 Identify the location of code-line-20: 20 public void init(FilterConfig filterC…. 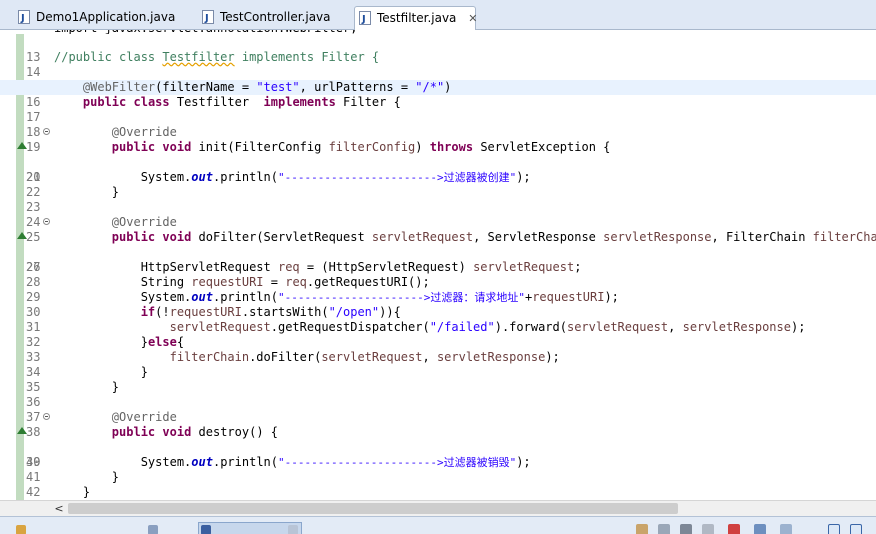
(438, 162).